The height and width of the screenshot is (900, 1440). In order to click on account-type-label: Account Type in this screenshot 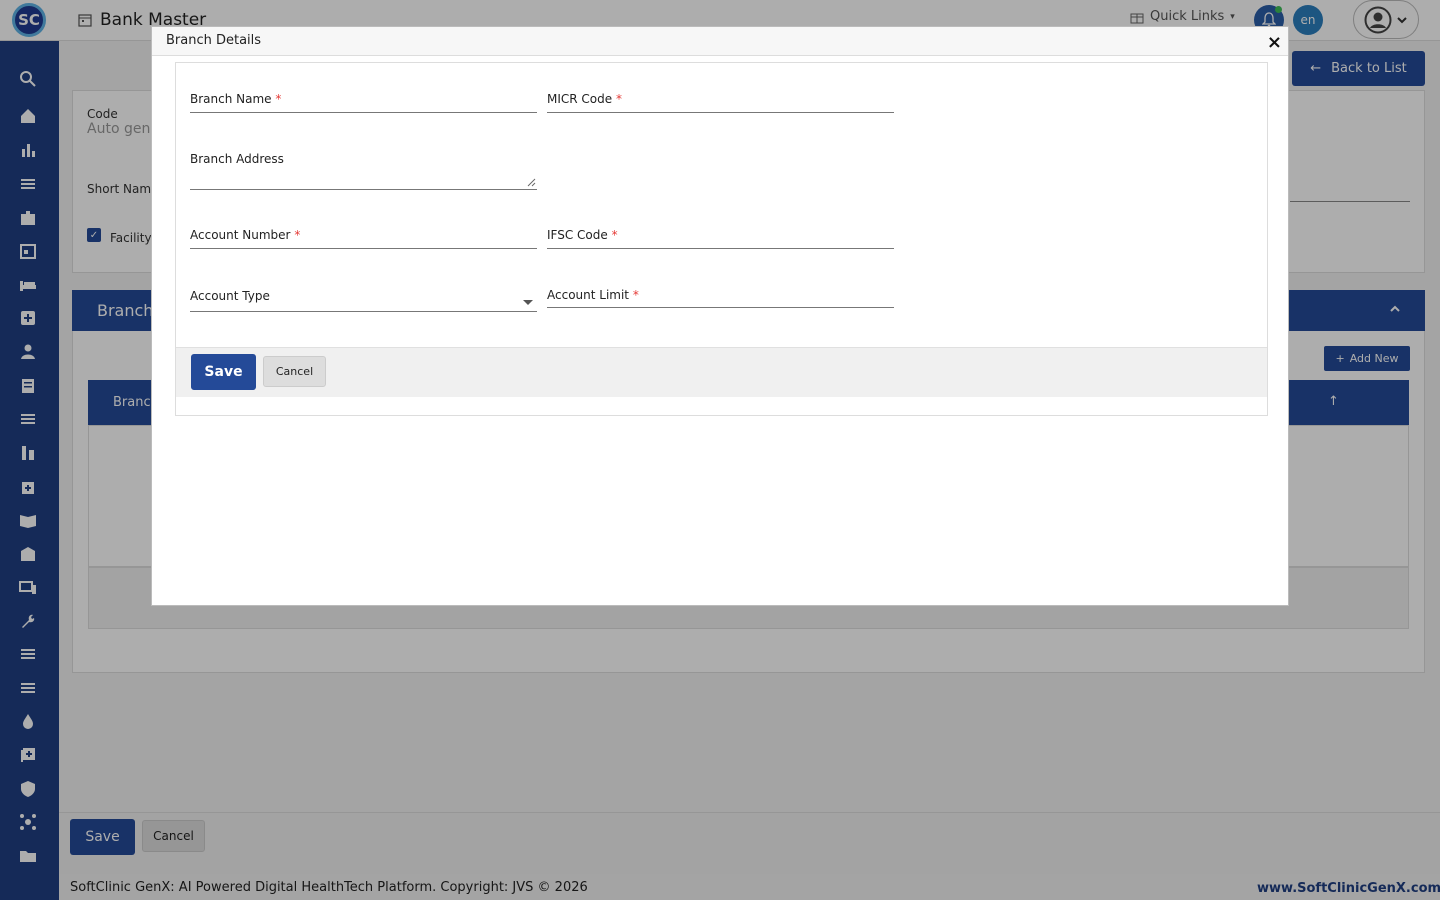, I will do `click(230, 296)`.